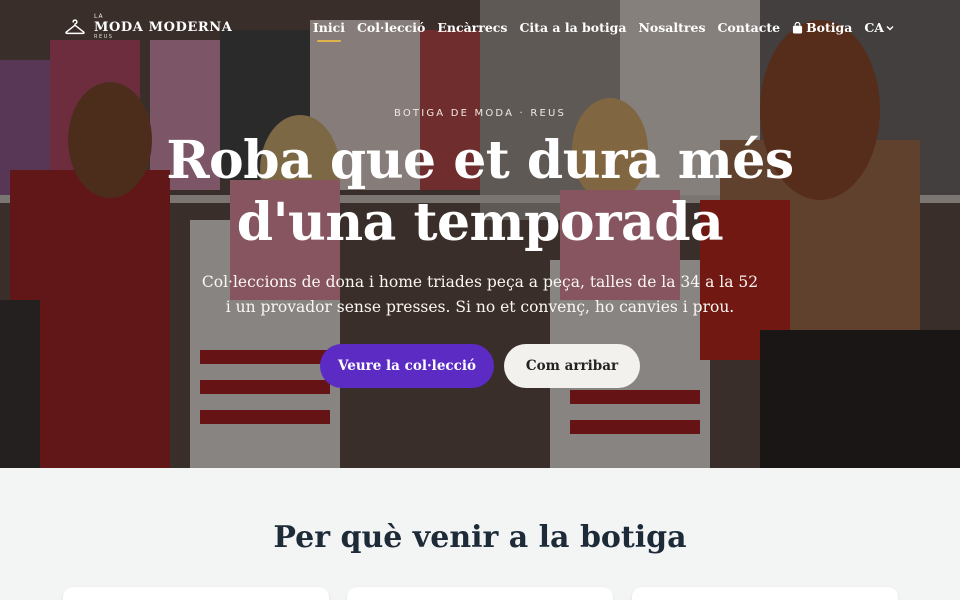 The width and height of the screenshot is (960, 600). I want to click on nav-item-encarrecs: Encàrrecs, so click(472, 27).